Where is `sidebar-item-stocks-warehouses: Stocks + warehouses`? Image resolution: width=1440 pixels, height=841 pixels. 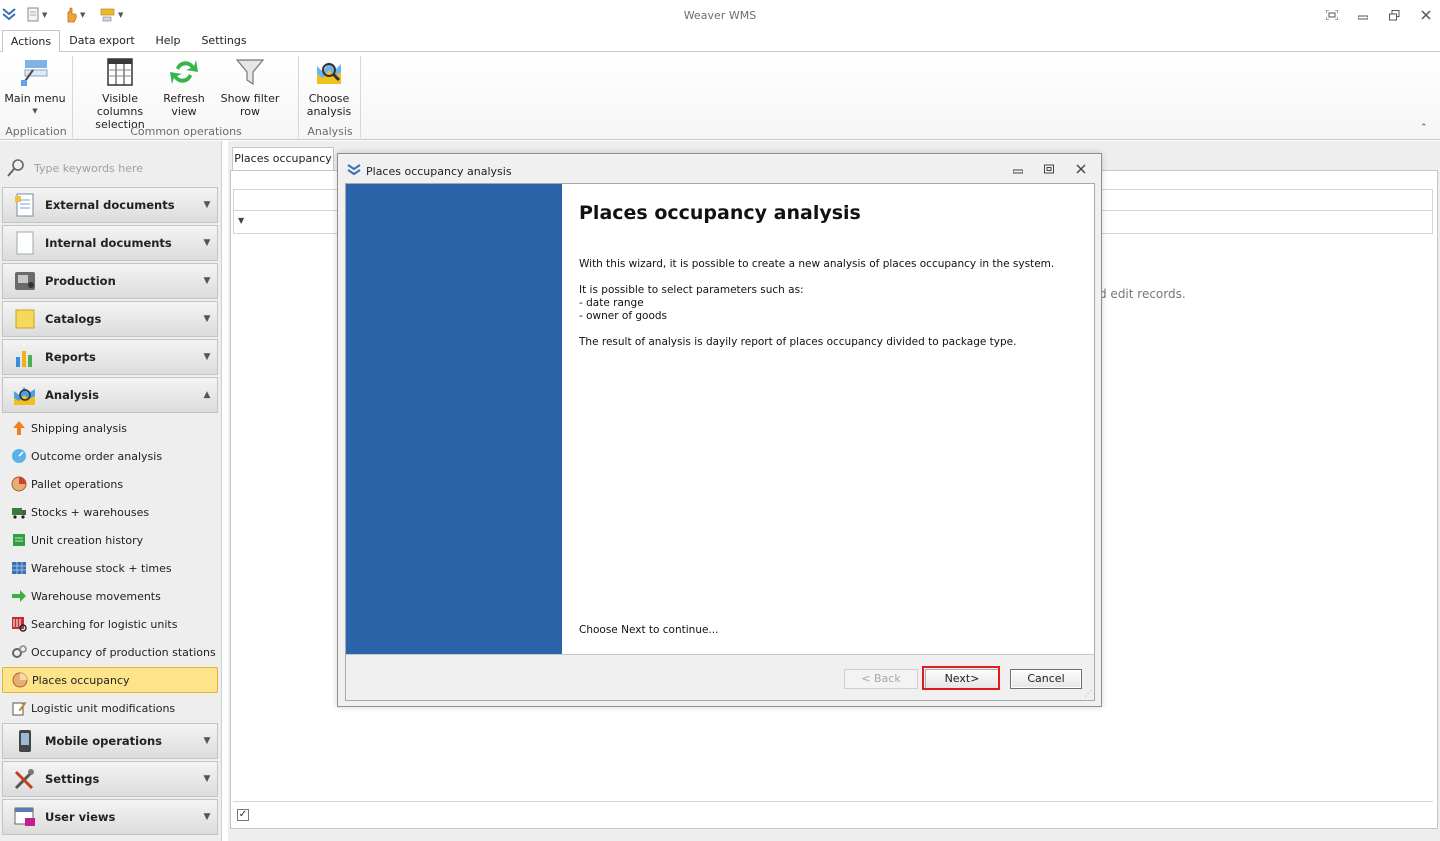 sidebar-item-stocks-warehouses: Stocks + warehouses is located at coordinates (110, 512).